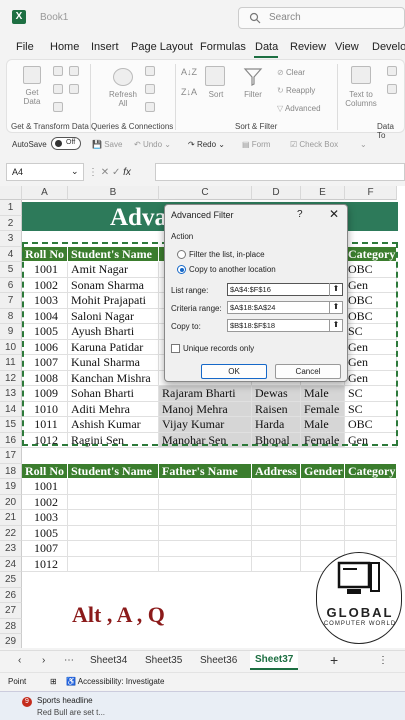  Describe the element at coordinates (392, 89) in the screenshot. I see `remove-duplicates-icon` at that location.